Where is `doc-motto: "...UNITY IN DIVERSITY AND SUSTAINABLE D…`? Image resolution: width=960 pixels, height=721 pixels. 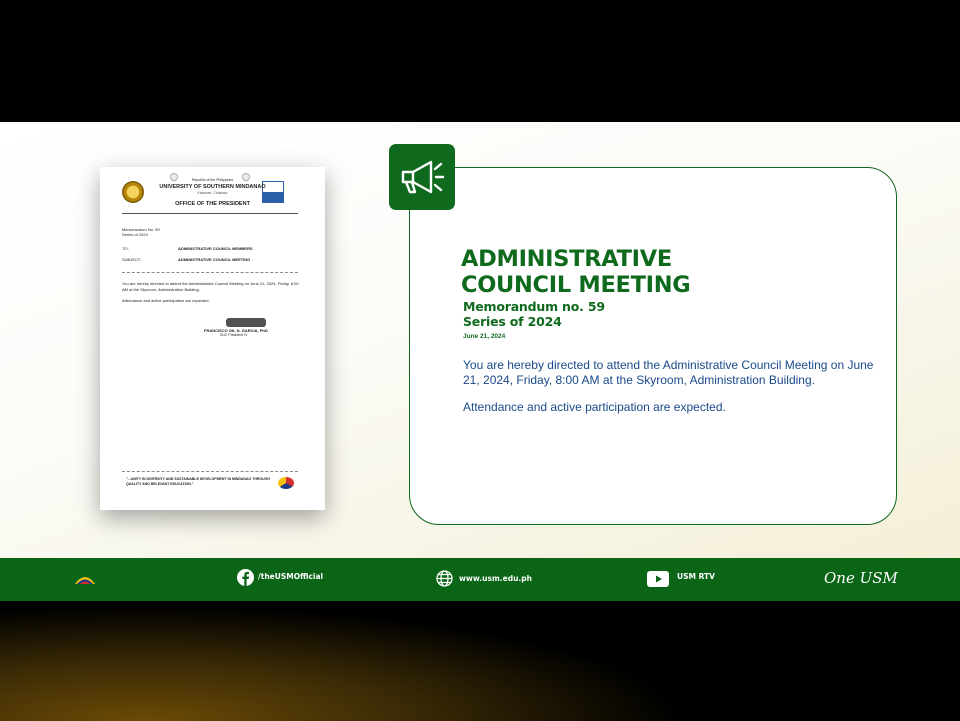
doc-motto: "...UNITY IN DIVERSITY AND SUSTAINABLE D… is located at coordinates (198, 481).